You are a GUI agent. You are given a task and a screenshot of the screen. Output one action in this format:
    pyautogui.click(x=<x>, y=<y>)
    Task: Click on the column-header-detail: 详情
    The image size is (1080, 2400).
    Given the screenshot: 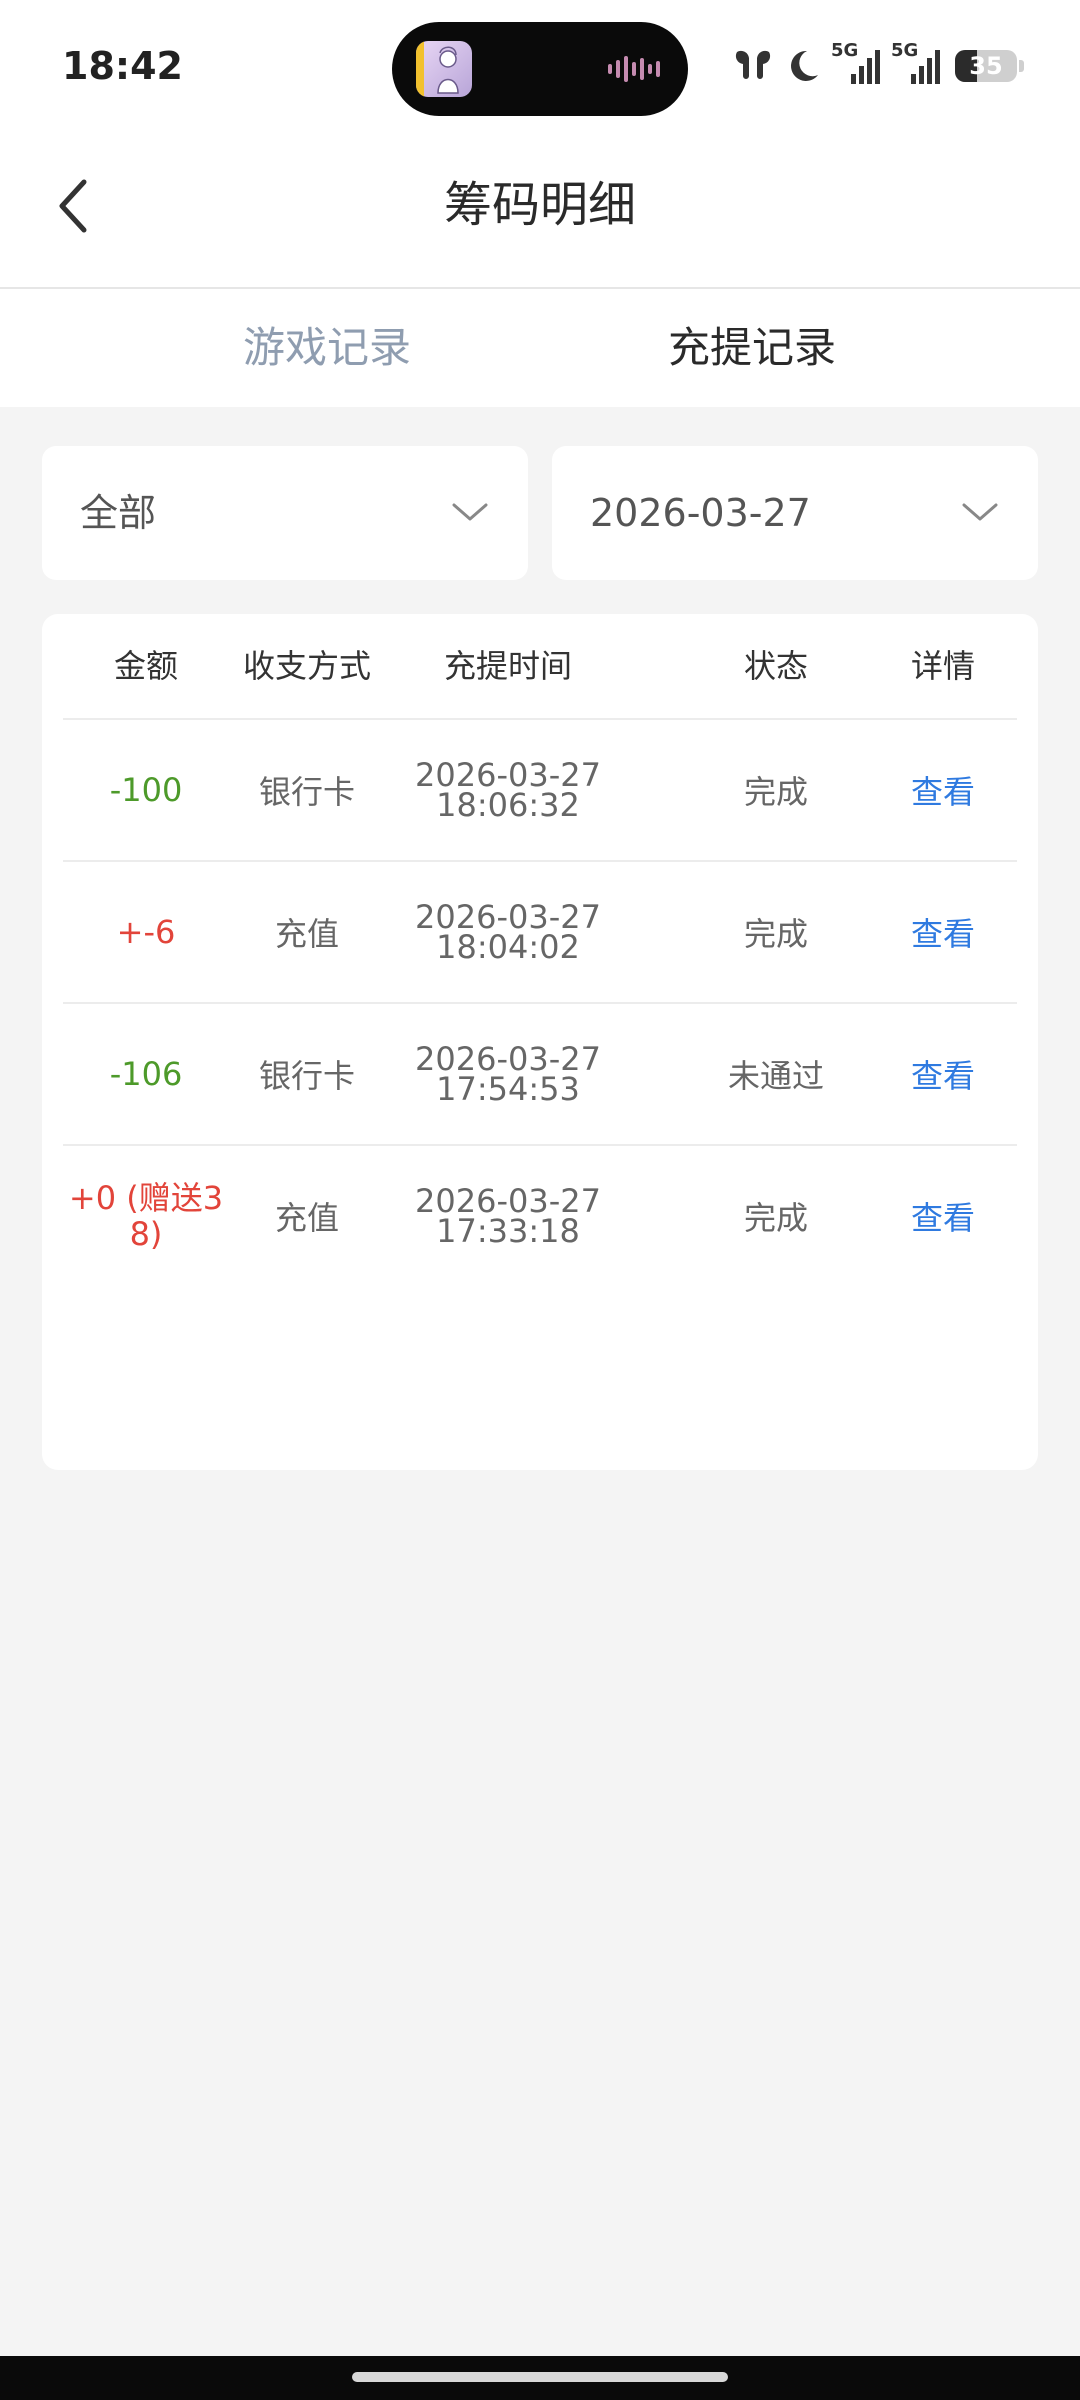 What is the action you would take?
    pyautogui.click(x=942, y=666)
    